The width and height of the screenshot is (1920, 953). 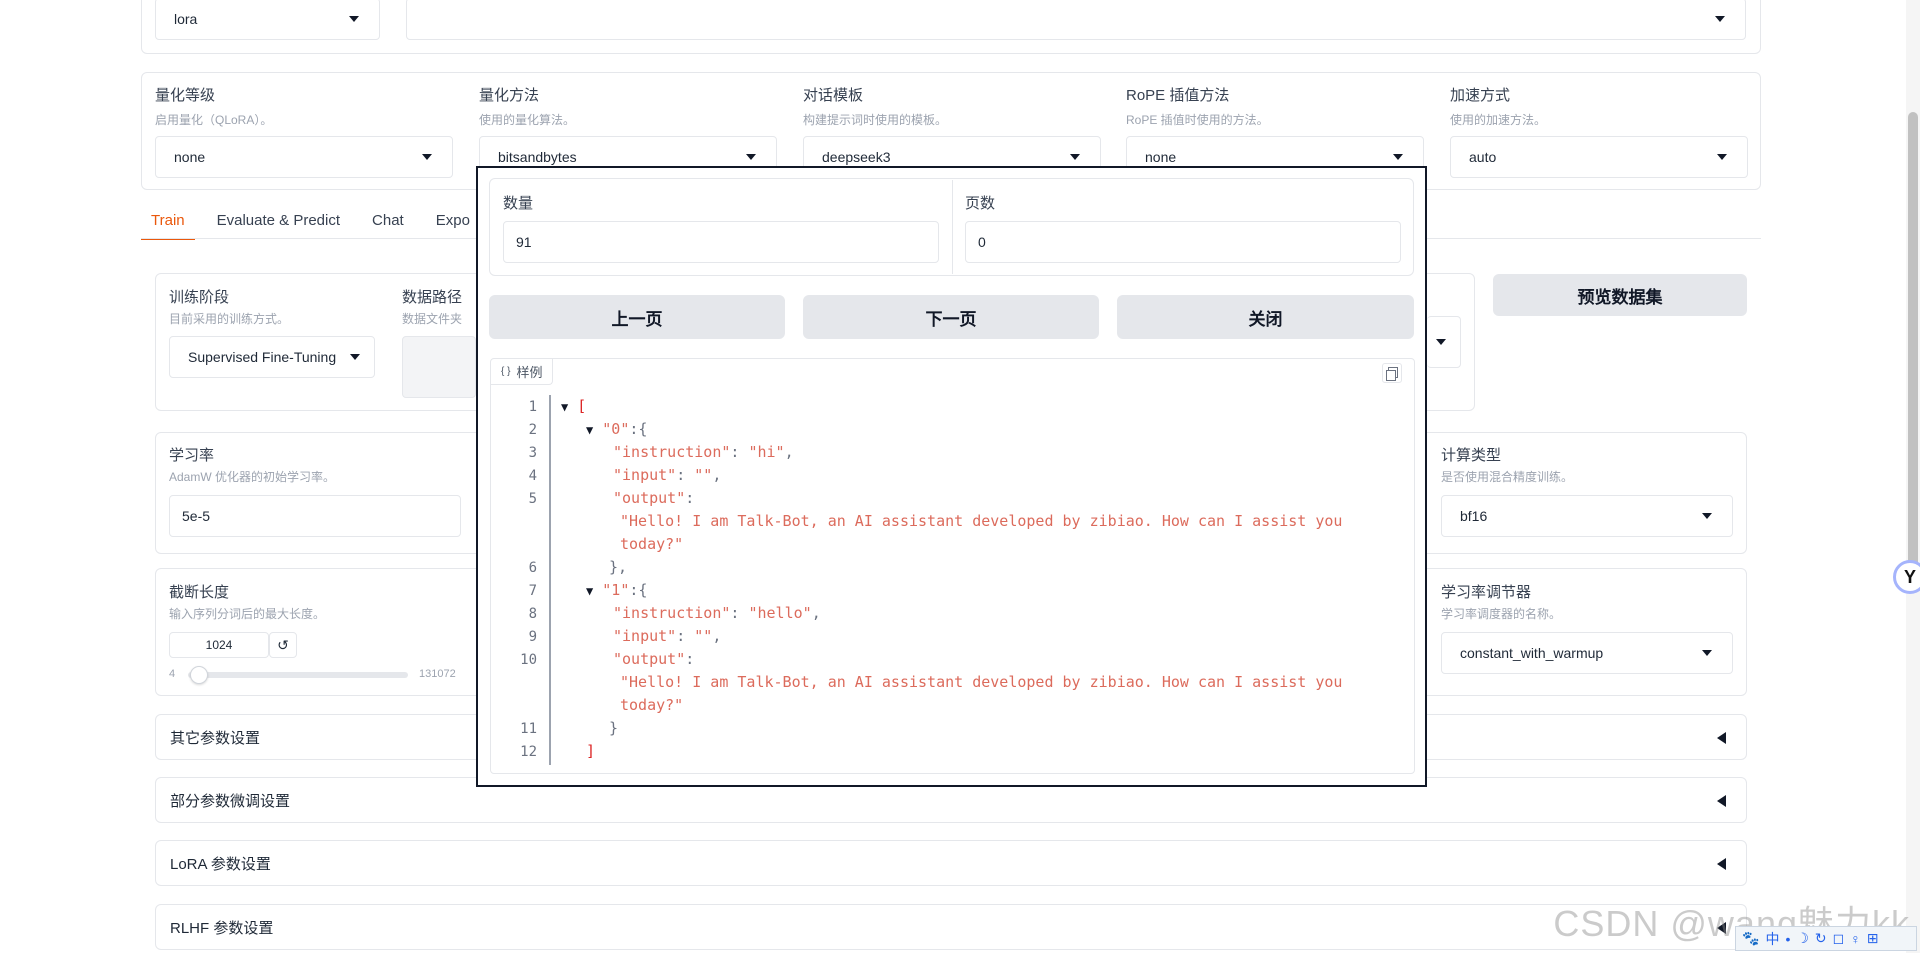 I want to click on accordion-lora-settings: LoRA 参数设置, so click(x=951, y=863).